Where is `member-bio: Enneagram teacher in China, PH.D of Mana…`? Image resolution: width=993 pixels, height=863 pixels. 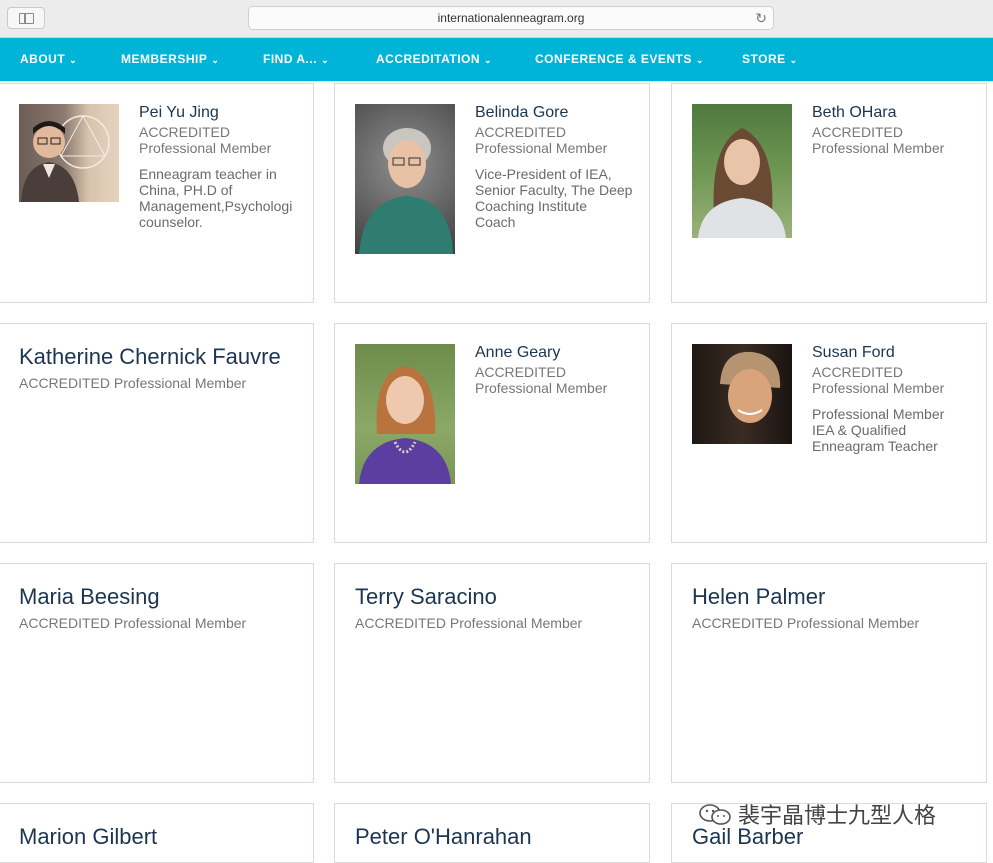 member-bio: Enneagram teacher in China, PH.D of Mana… is located at coordinates (215, 198).